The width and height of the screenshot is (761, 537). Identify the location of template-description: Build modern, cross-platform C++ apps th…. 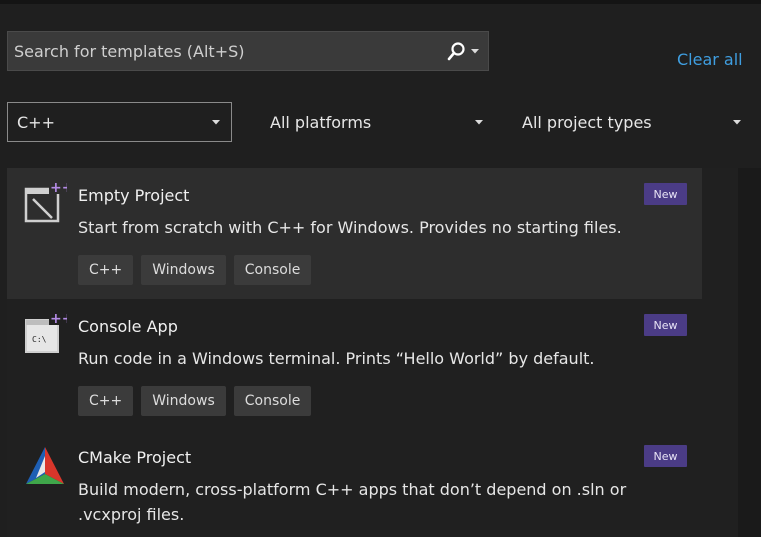
(352, 502).